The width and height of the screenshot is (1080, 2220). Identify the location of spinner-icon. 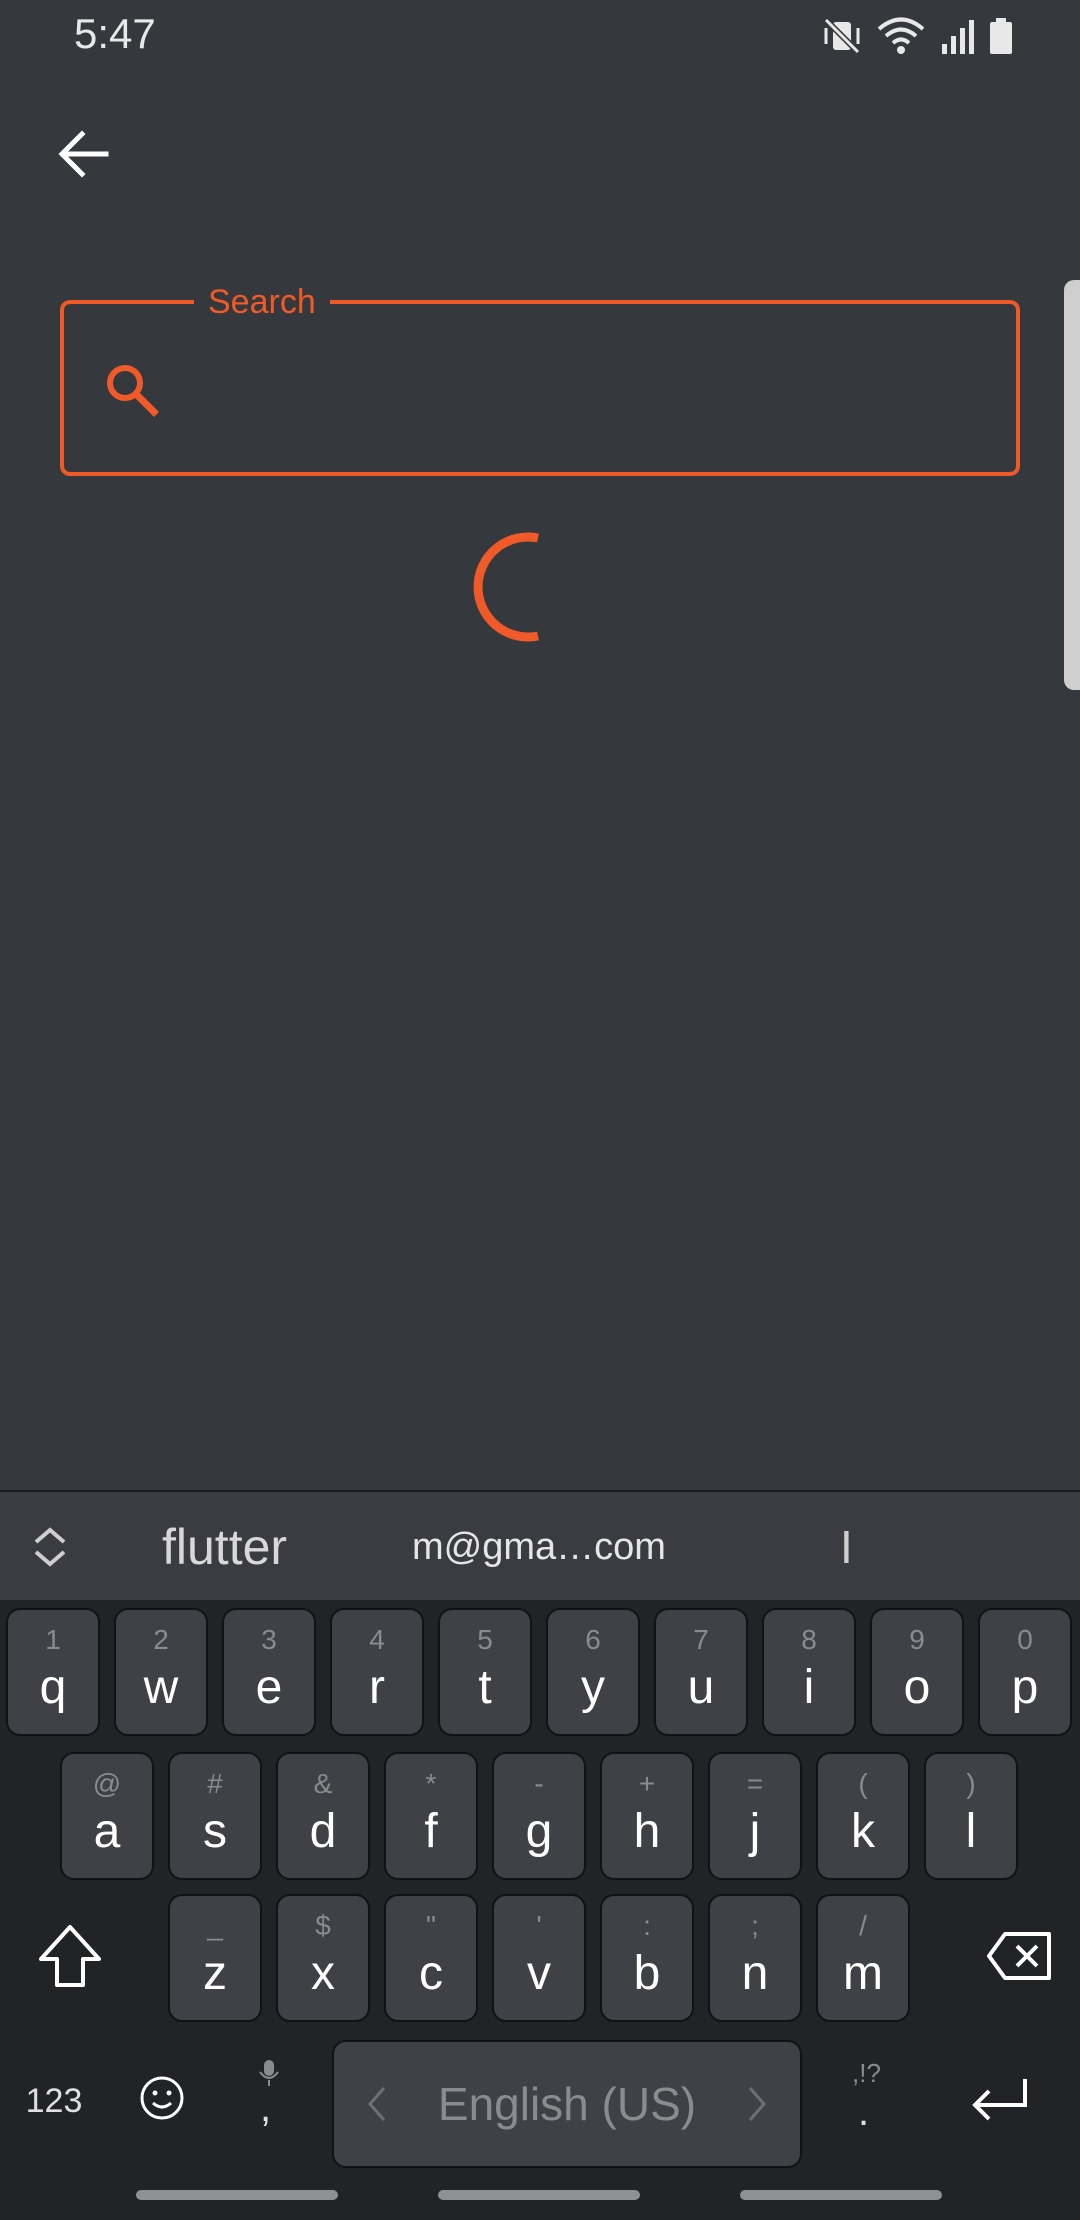
(506, 587).